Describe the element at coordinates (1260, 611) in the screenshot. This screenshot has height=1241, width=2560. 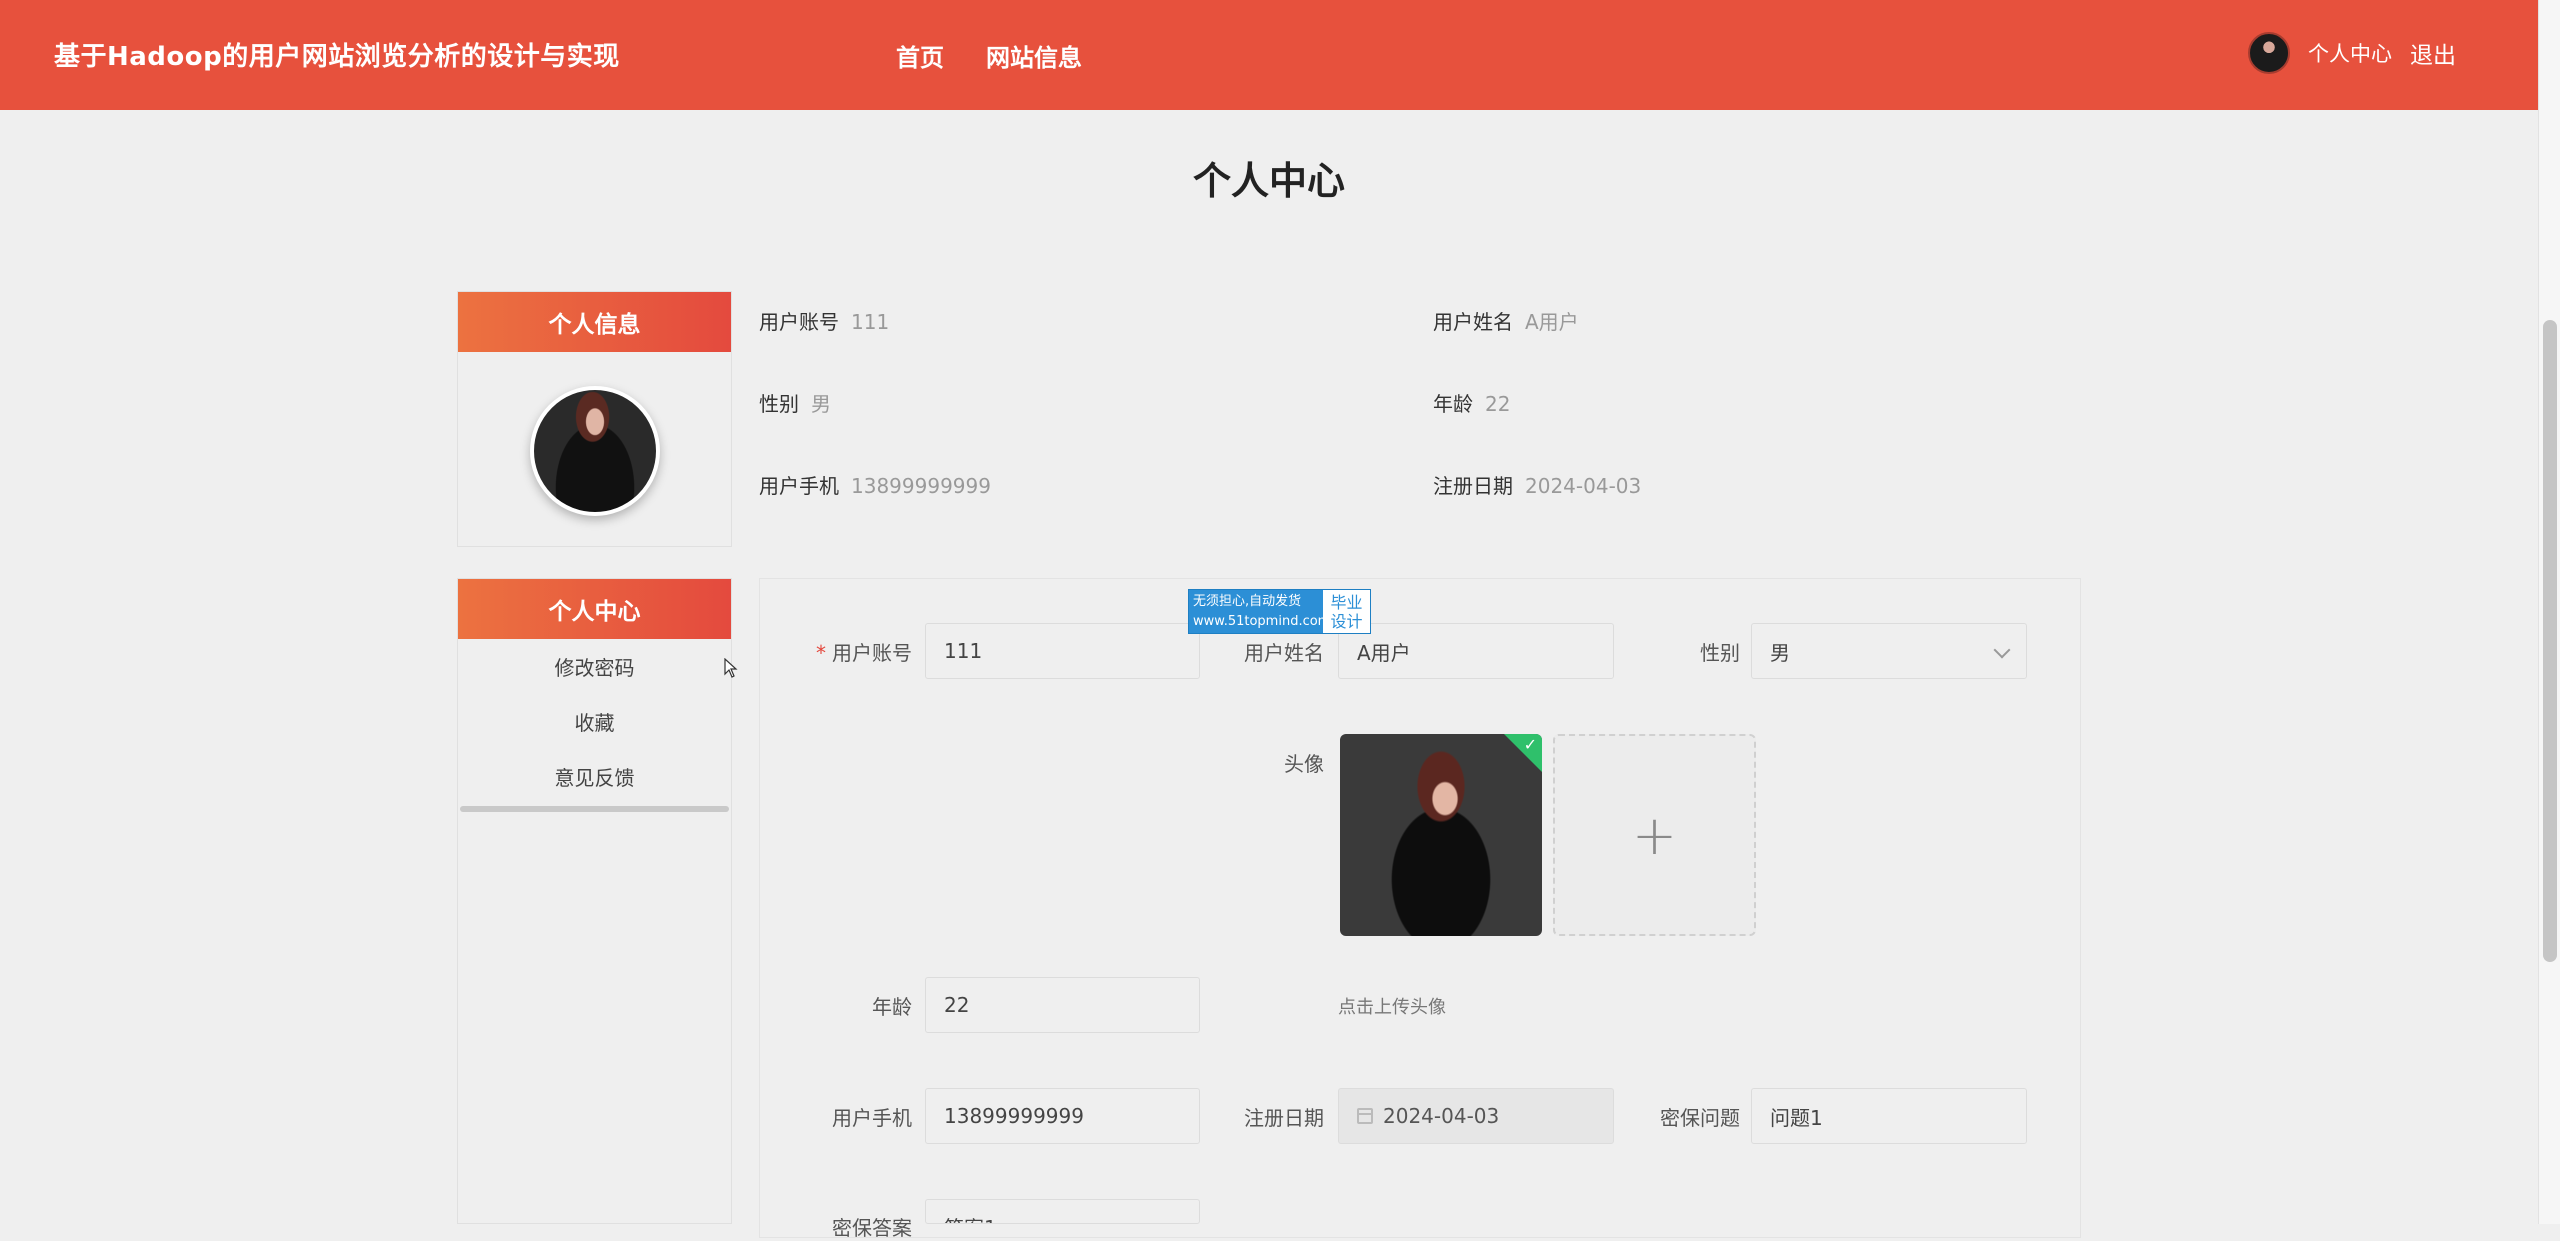
I see `badge-text: 无须担心,自动发货 www.51topmind.com` at that location.